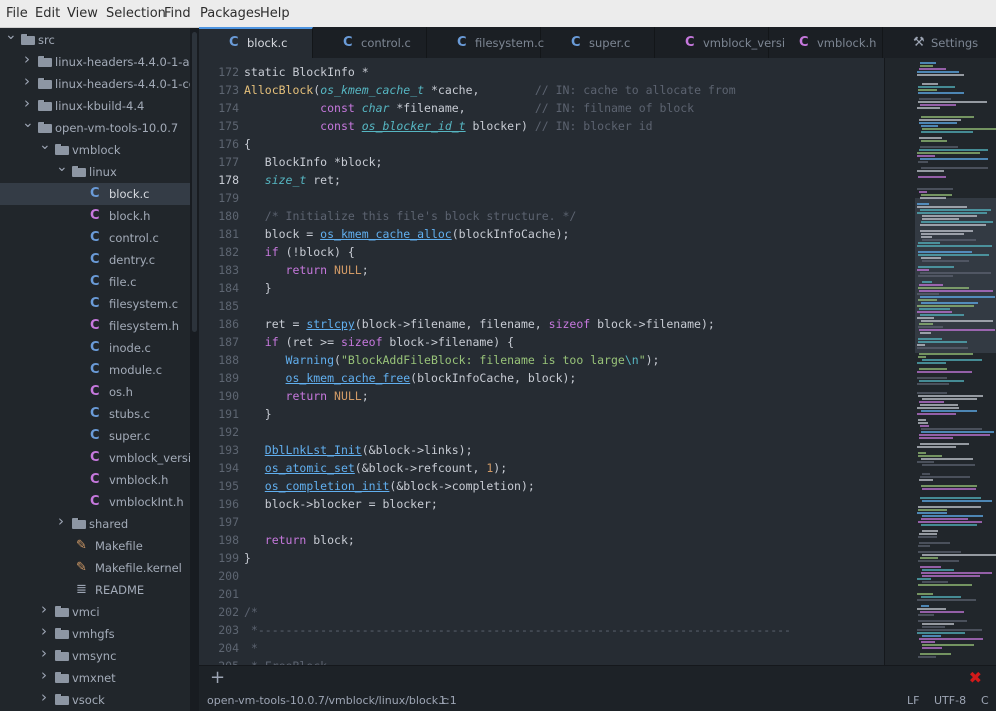  What do you see at coordinates (247, 144) in the screenshot?
I see `code-line: {` at bounding box center [247, 144].